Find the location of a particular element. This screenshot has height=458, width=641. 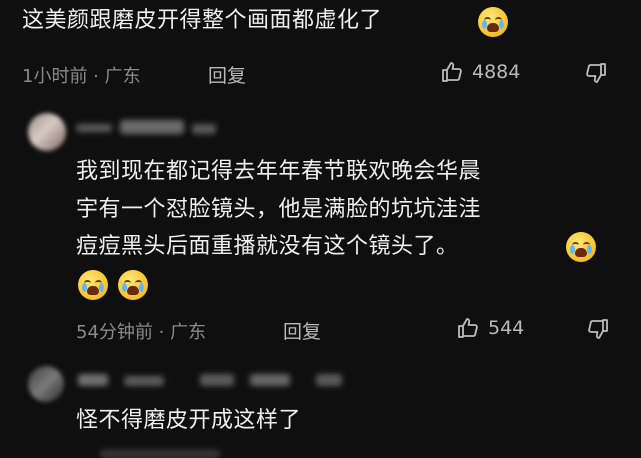

comment-text-line: 宇有一个怼脸镜头，他是满脸的坑坑洼洼 is located at coordinates (279, 209).